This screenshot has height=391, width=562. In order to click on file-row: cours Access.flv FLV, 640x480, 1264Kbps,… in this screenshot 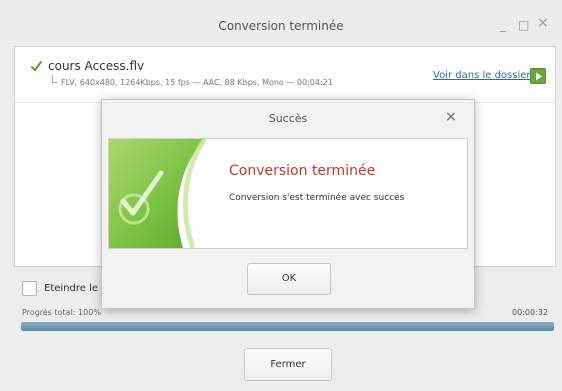, I will do `click(285, 75)`.